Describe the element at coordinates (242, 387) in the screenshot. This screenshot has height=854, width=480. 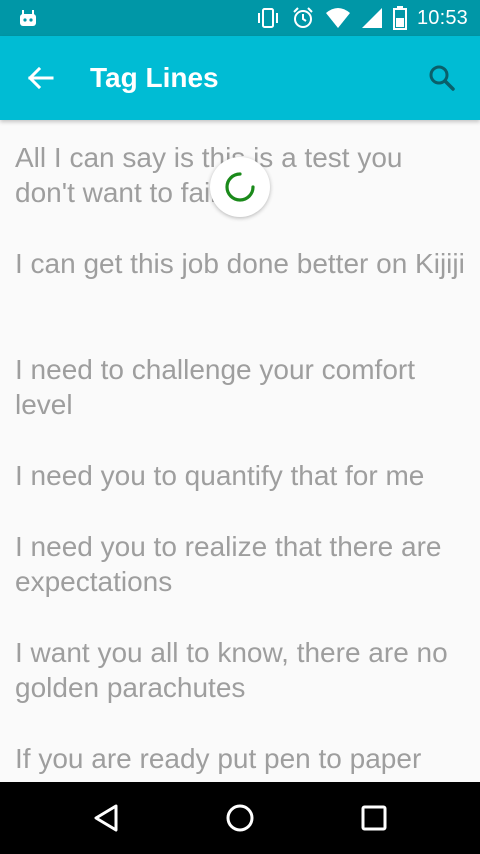
I see `list-item: I need to challenge your comfort level` at that location.